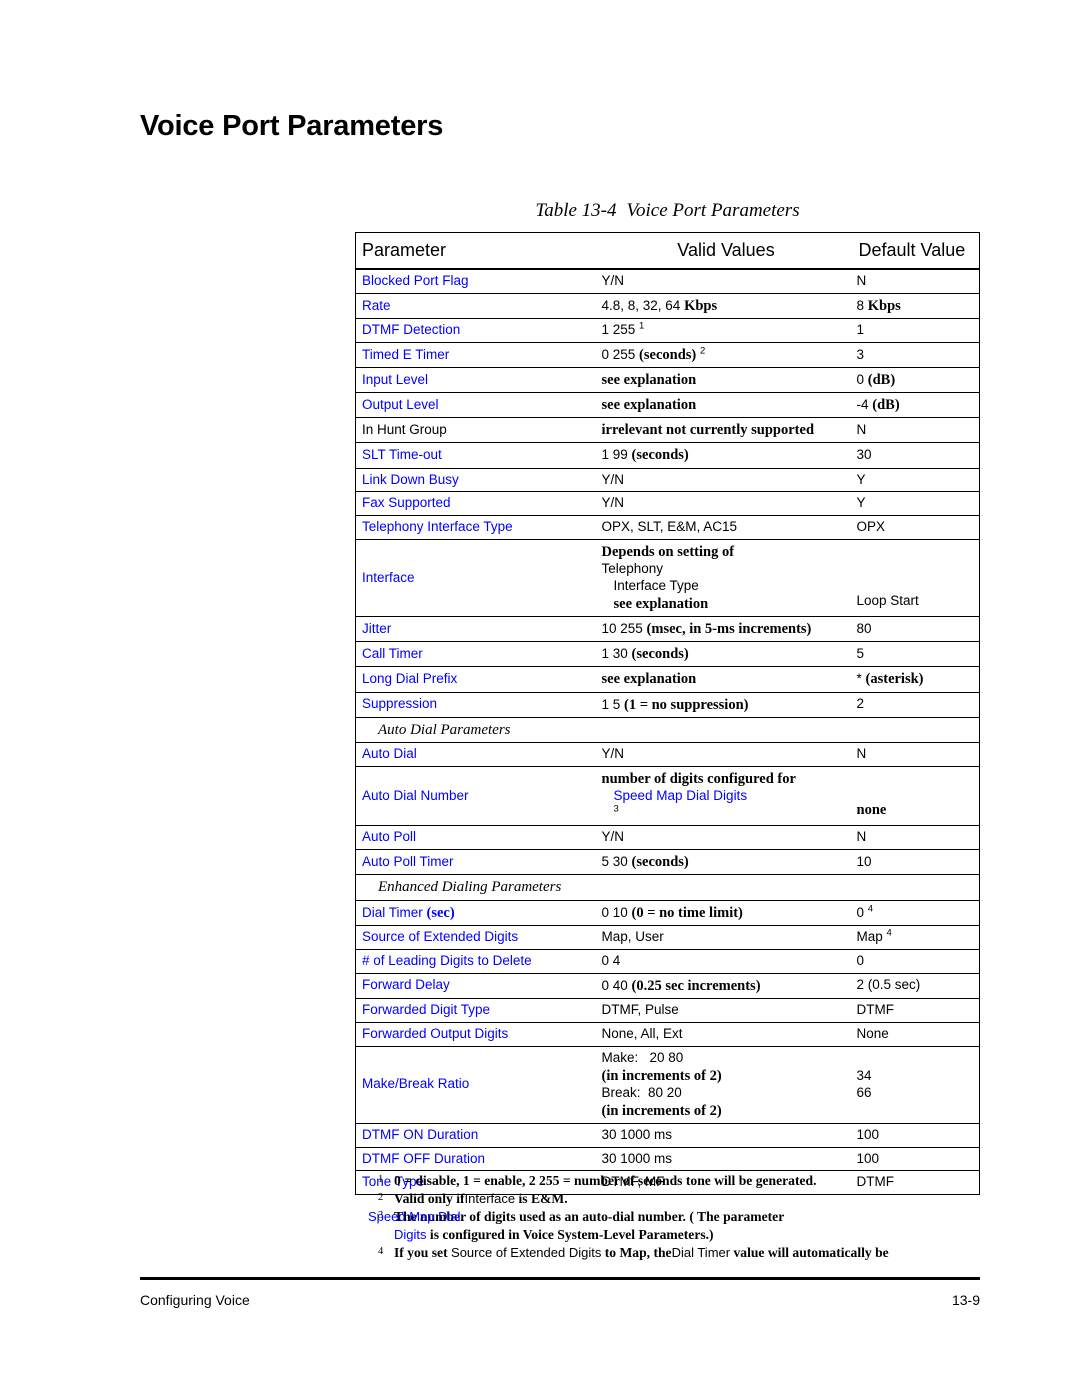 The height and width of the screenshot is (1397, 1080). Describe the element at coordinates (475, 306) in the screenshot. I see `parameter-name: Rate` at that location.